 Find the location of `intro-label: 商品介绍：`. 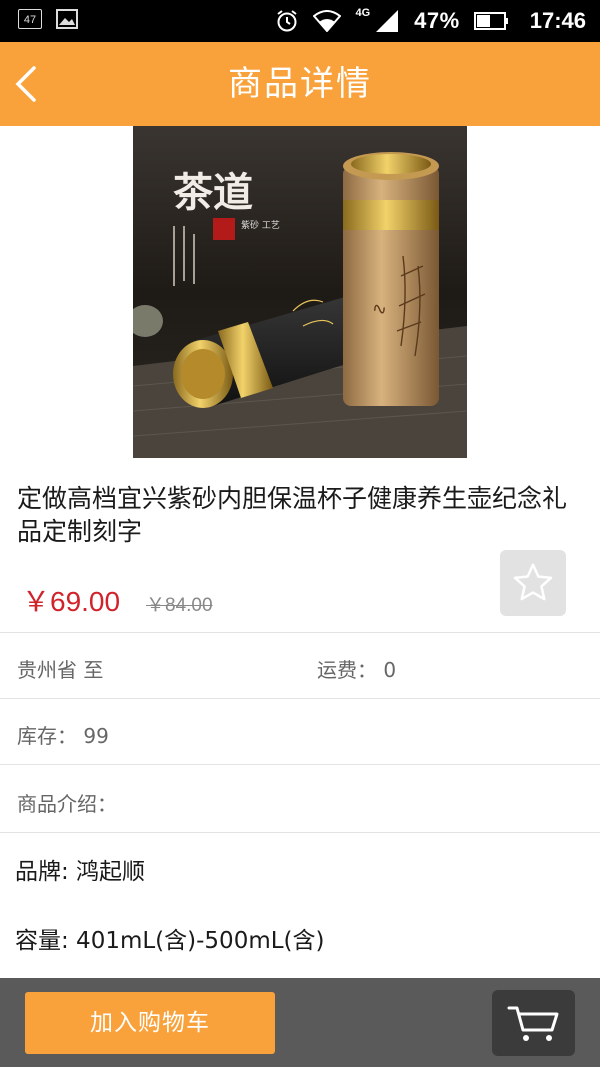

intro-label: 商品介绍： is located at coordinates (67, 804).